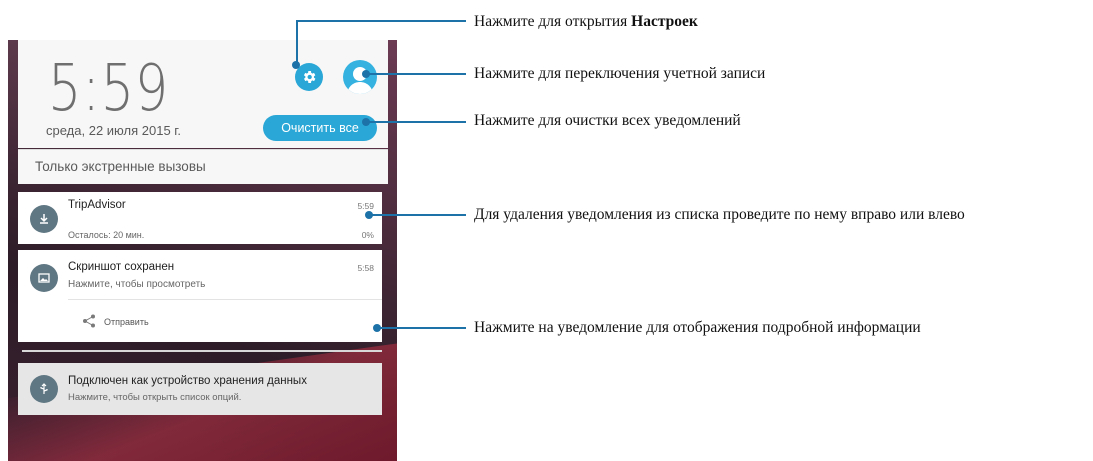 The height and width of the screenshot is (461, 1093). Describe the element at coordinates (203, 94) in the screenshot. I see `quick-header: 5:59 среда, 22 июля 2015 г. Очистить все` at that location.